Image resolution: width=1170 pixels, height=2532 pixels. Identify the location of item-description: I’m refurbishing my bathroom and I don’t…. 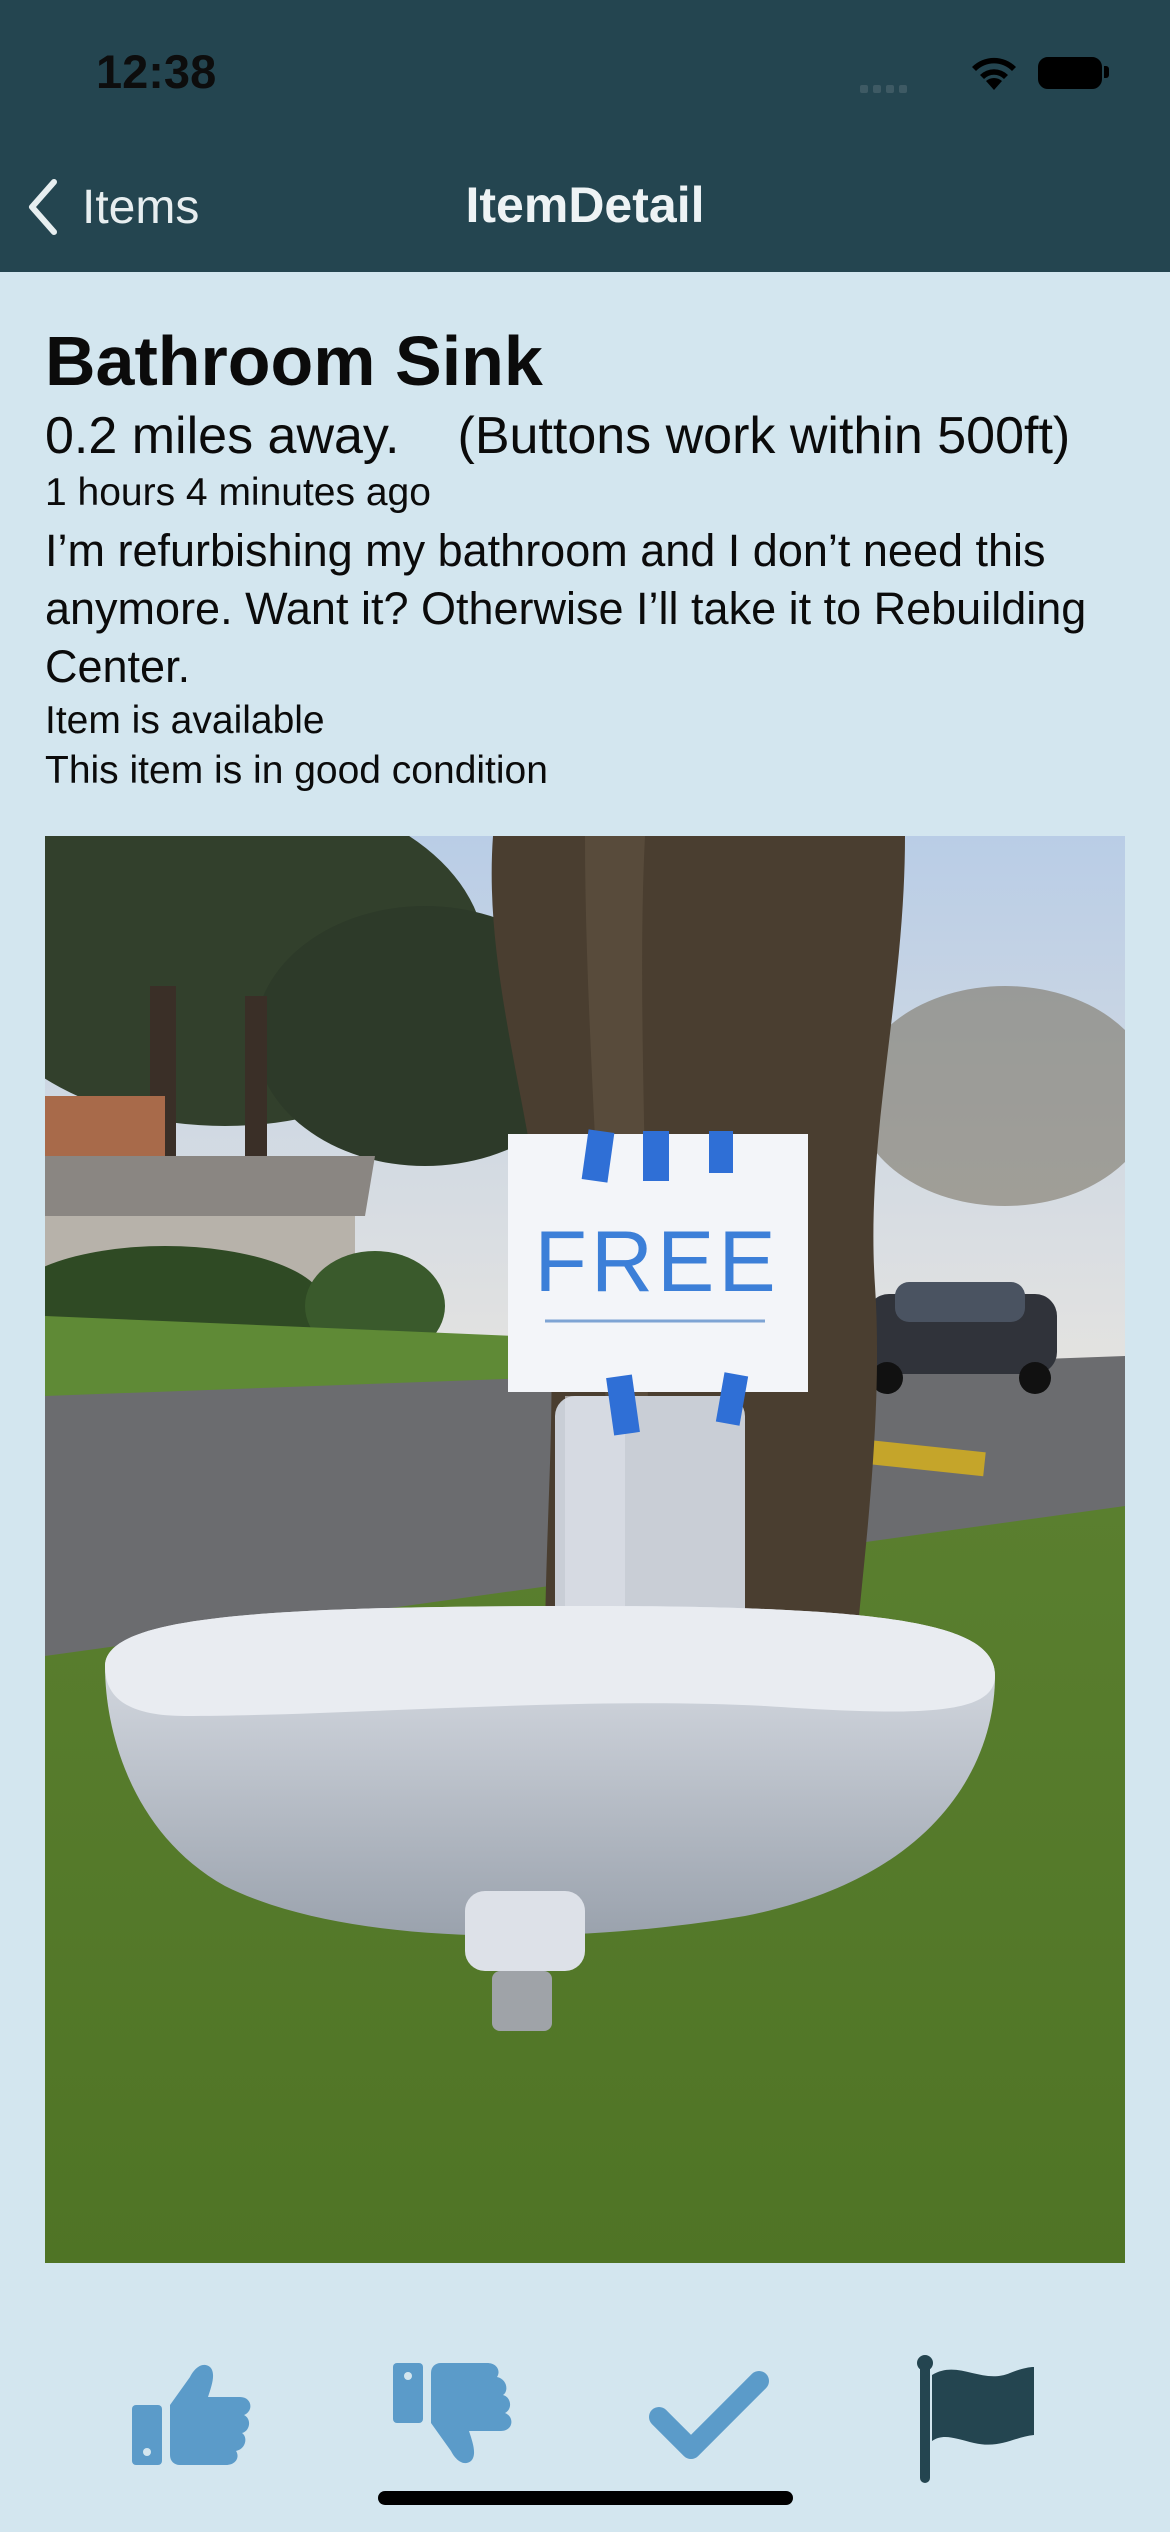
(566, 608).